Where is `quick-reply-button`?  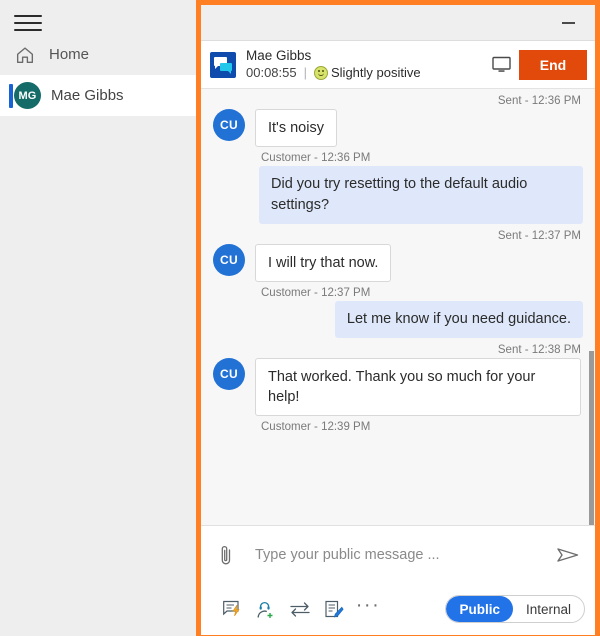 quick-reply-button is located at coordinates (232, 609).